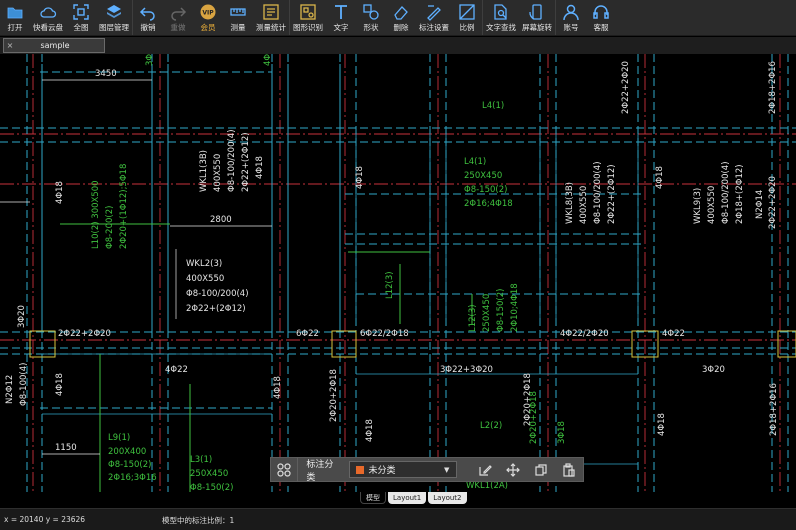 The height and width of the screenshot is (530, 796). Describe the element at coordinates (537, 12) in the screenshot. I see `rotate-screen-icon` at that location.